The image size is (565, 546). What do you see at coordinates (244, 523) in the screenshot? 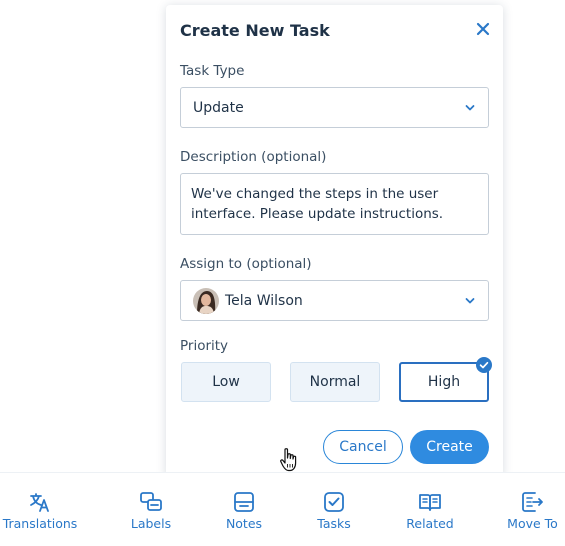
I see `nav-label-notes: Notes` at bounding box center [244, 523].